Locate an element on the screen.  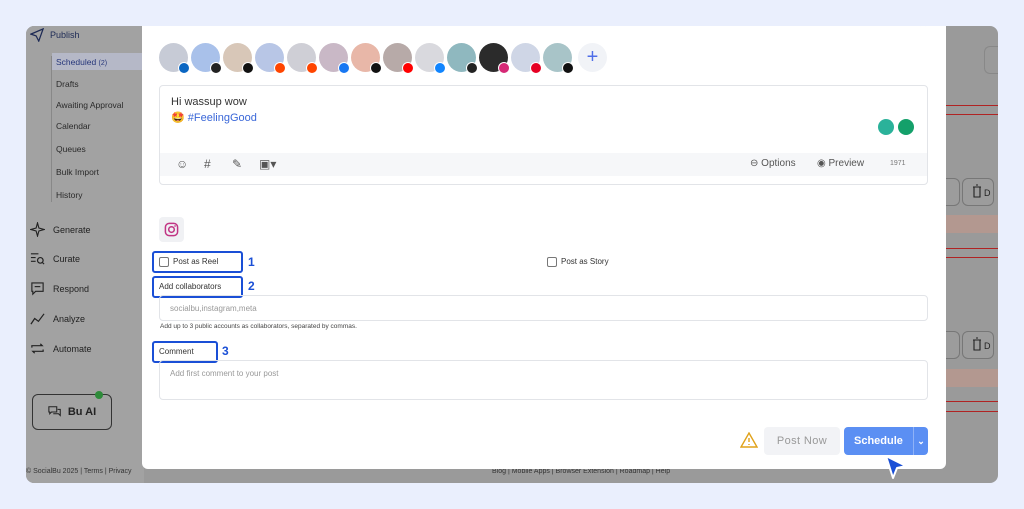
schedule-button: Schedule ⌄ is located at coordinates (886, 441).